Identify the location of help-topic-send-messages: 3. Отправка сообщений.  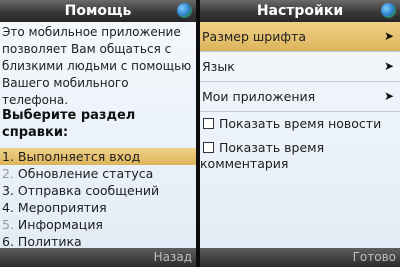
(98, 190).